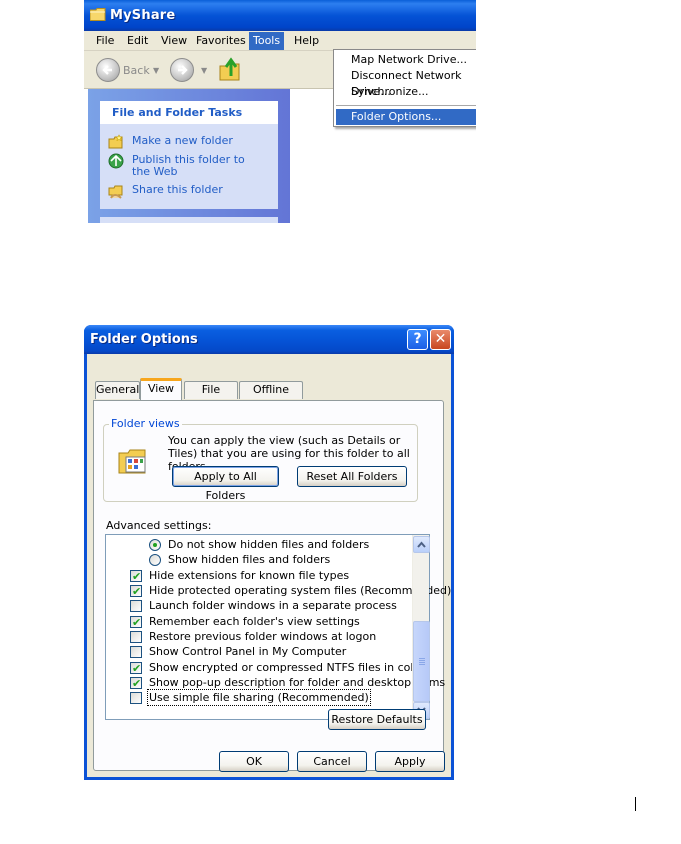 The image size is (681, 844). I want to click on back-dropdown-icon: ▼, so click(156, 70).